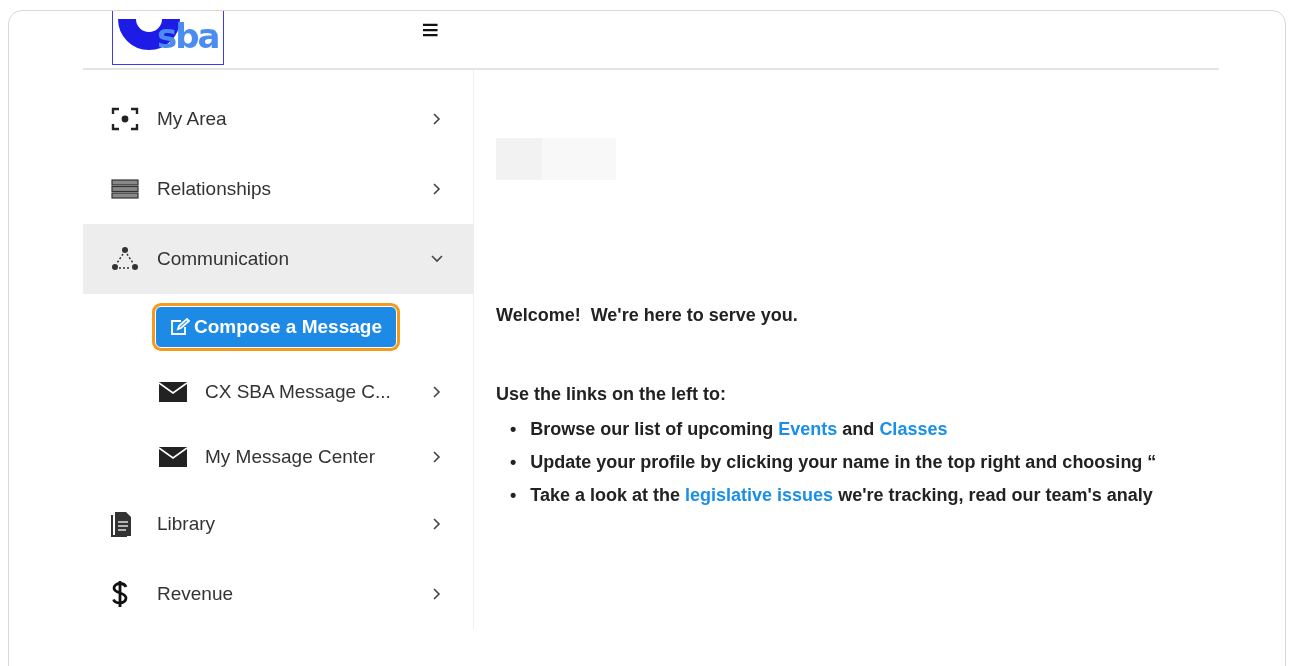 This screenshot has width=1294, height=666. I want to click on bullet-text: Update your profile by clicking your name in the top right and choosing “, so click(843, 462).